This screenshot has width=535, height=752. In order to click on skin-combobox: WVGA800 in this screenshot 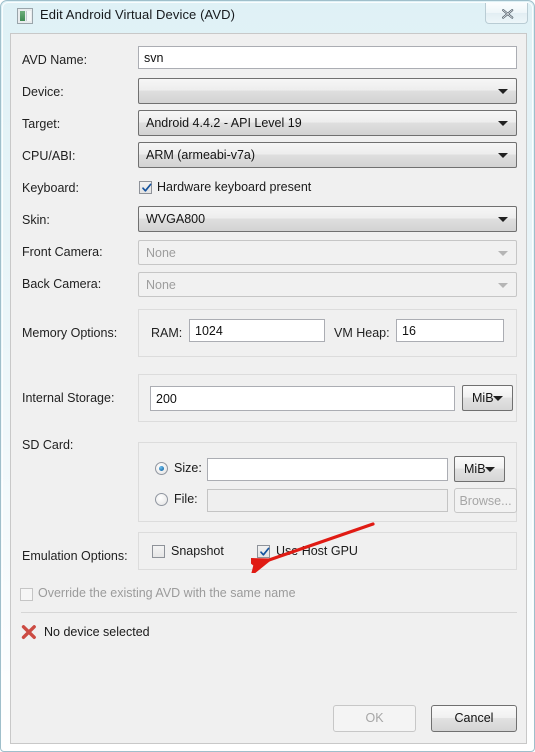, I will do `click(327, 219)`.